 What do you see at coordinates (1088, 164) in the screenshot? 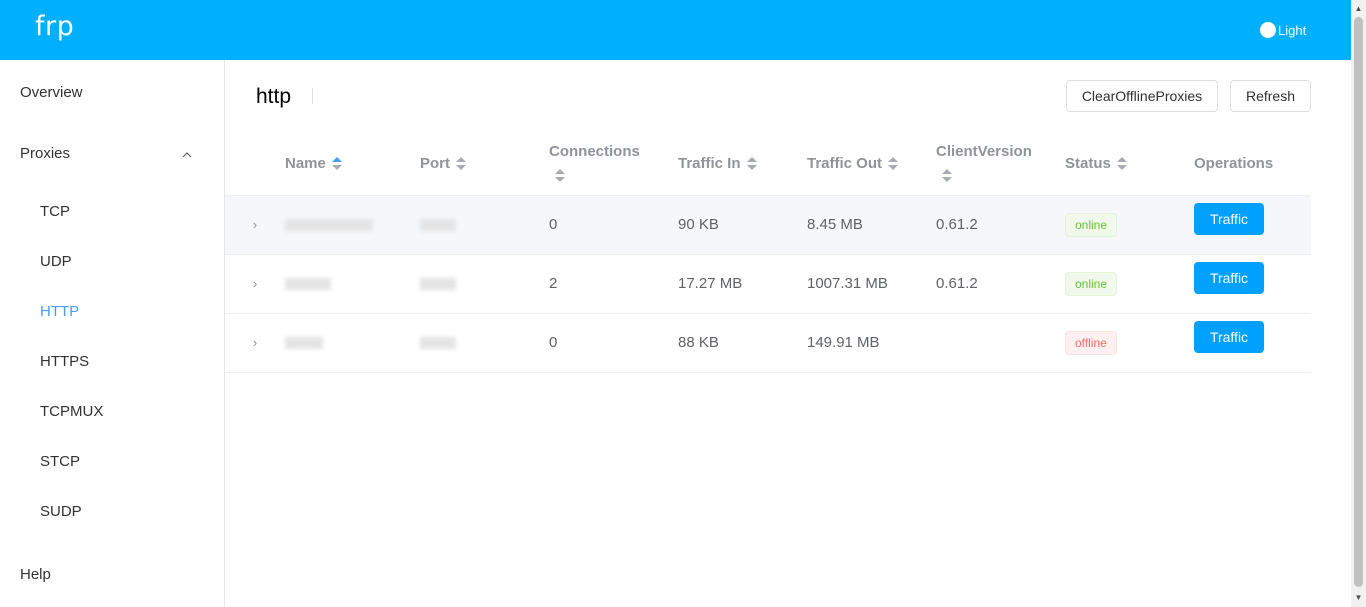
I see `column-header-status-label: Status` at bounding box center [1088, 164].